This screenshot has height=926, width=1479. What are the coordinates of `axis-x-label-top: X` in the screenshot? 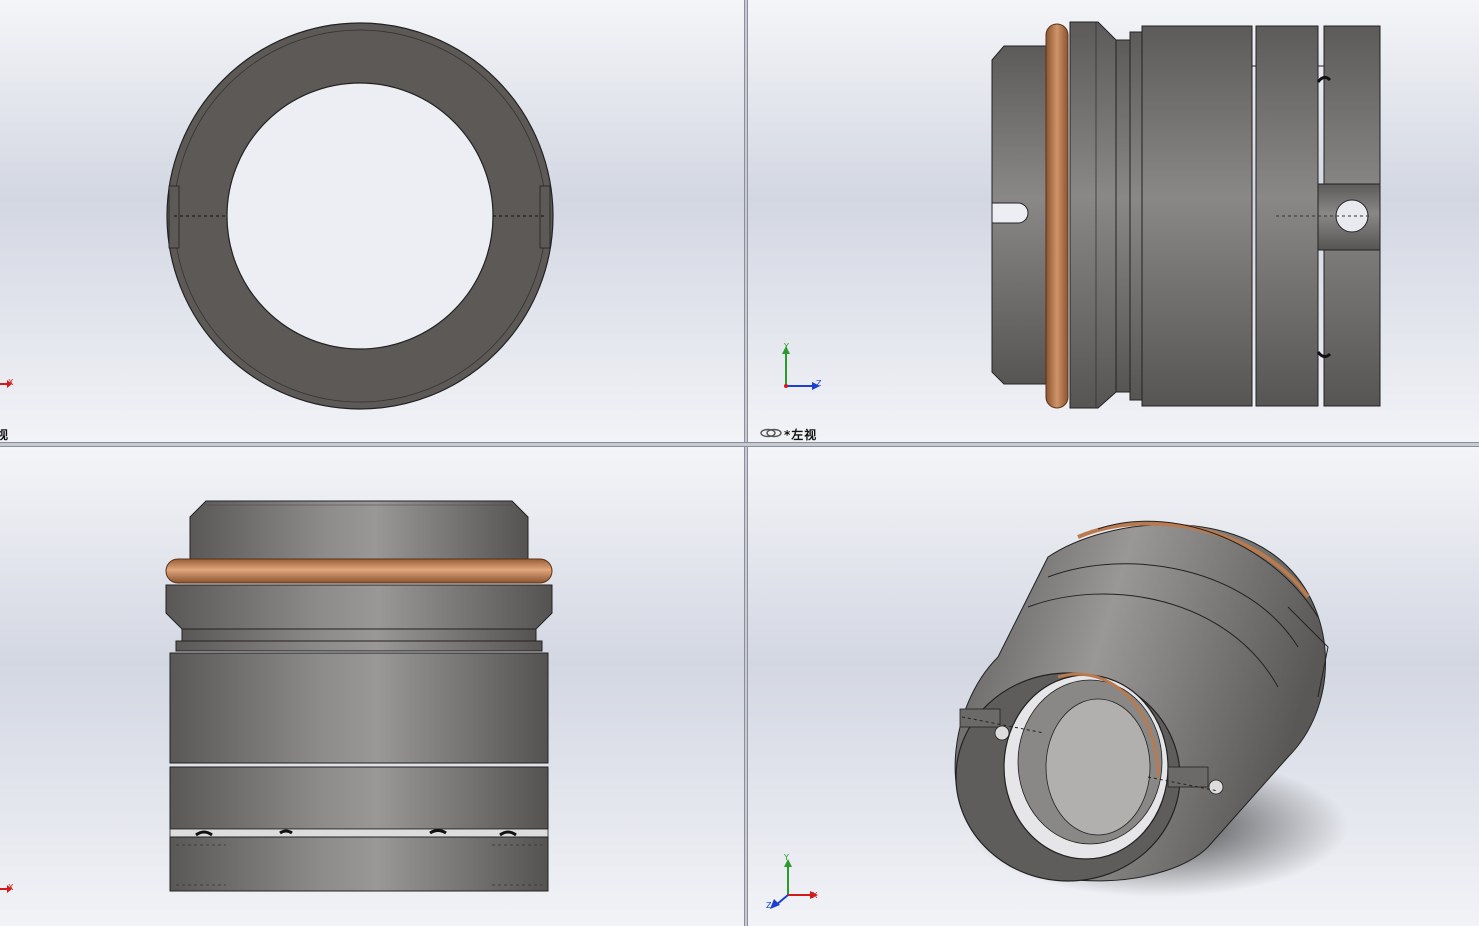 It's located at (11, 887).